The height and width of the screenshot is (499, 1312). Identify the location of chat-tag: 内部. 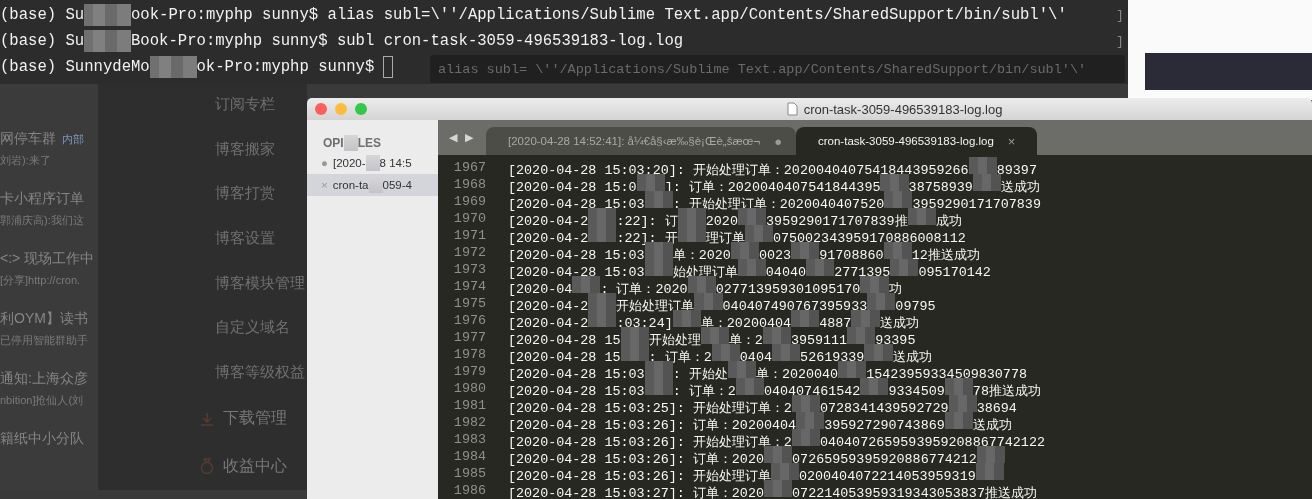
(73, 139).